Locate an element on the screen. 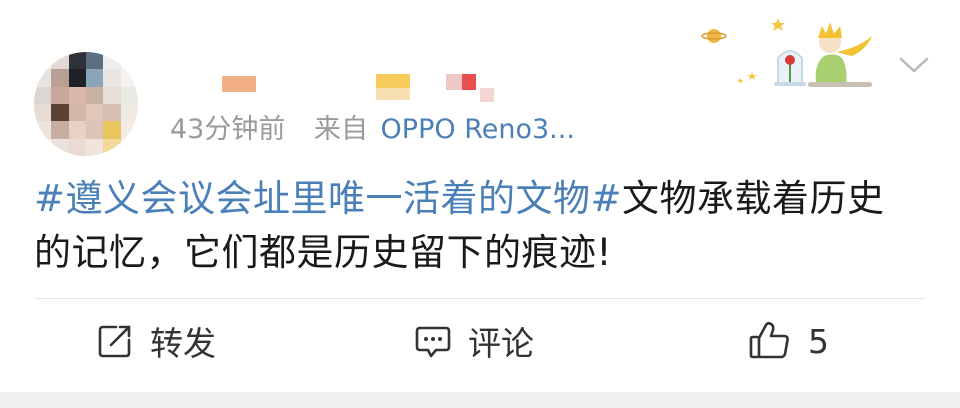  source-label: 来自 is located at coordinates (340, 129).